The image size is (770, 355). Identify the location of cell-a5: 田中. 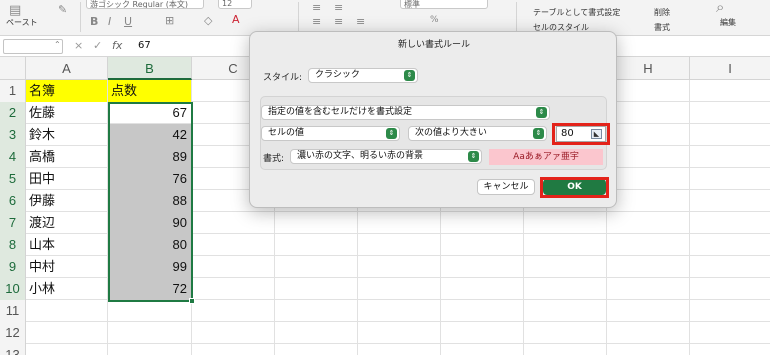
(67, 179).